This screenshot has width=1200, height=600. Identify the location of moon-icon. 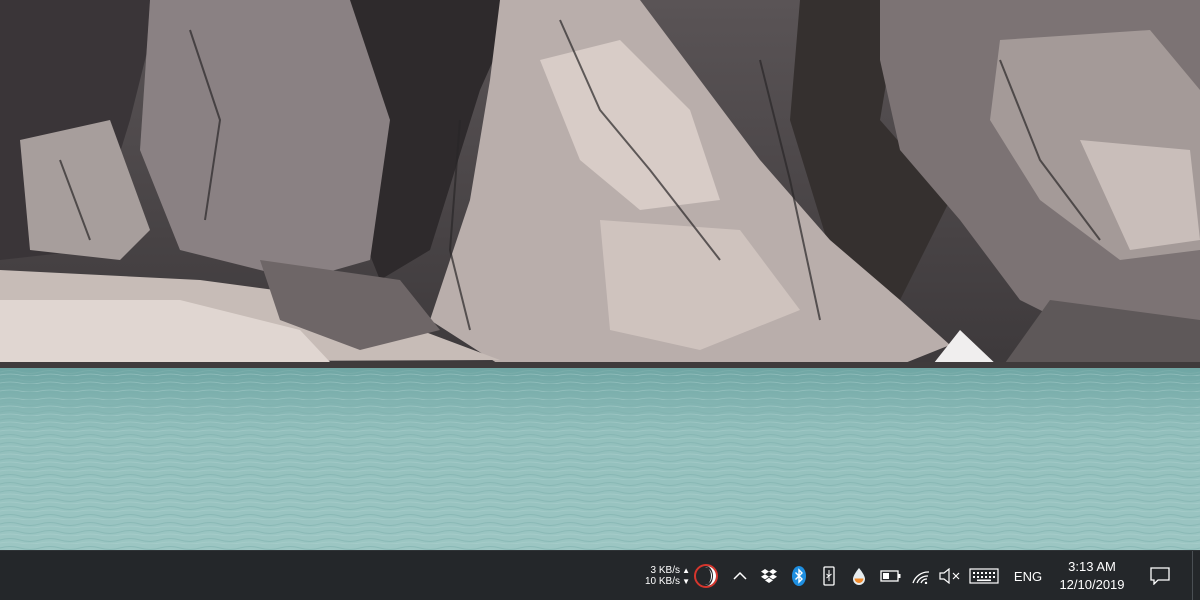
(706, 575).